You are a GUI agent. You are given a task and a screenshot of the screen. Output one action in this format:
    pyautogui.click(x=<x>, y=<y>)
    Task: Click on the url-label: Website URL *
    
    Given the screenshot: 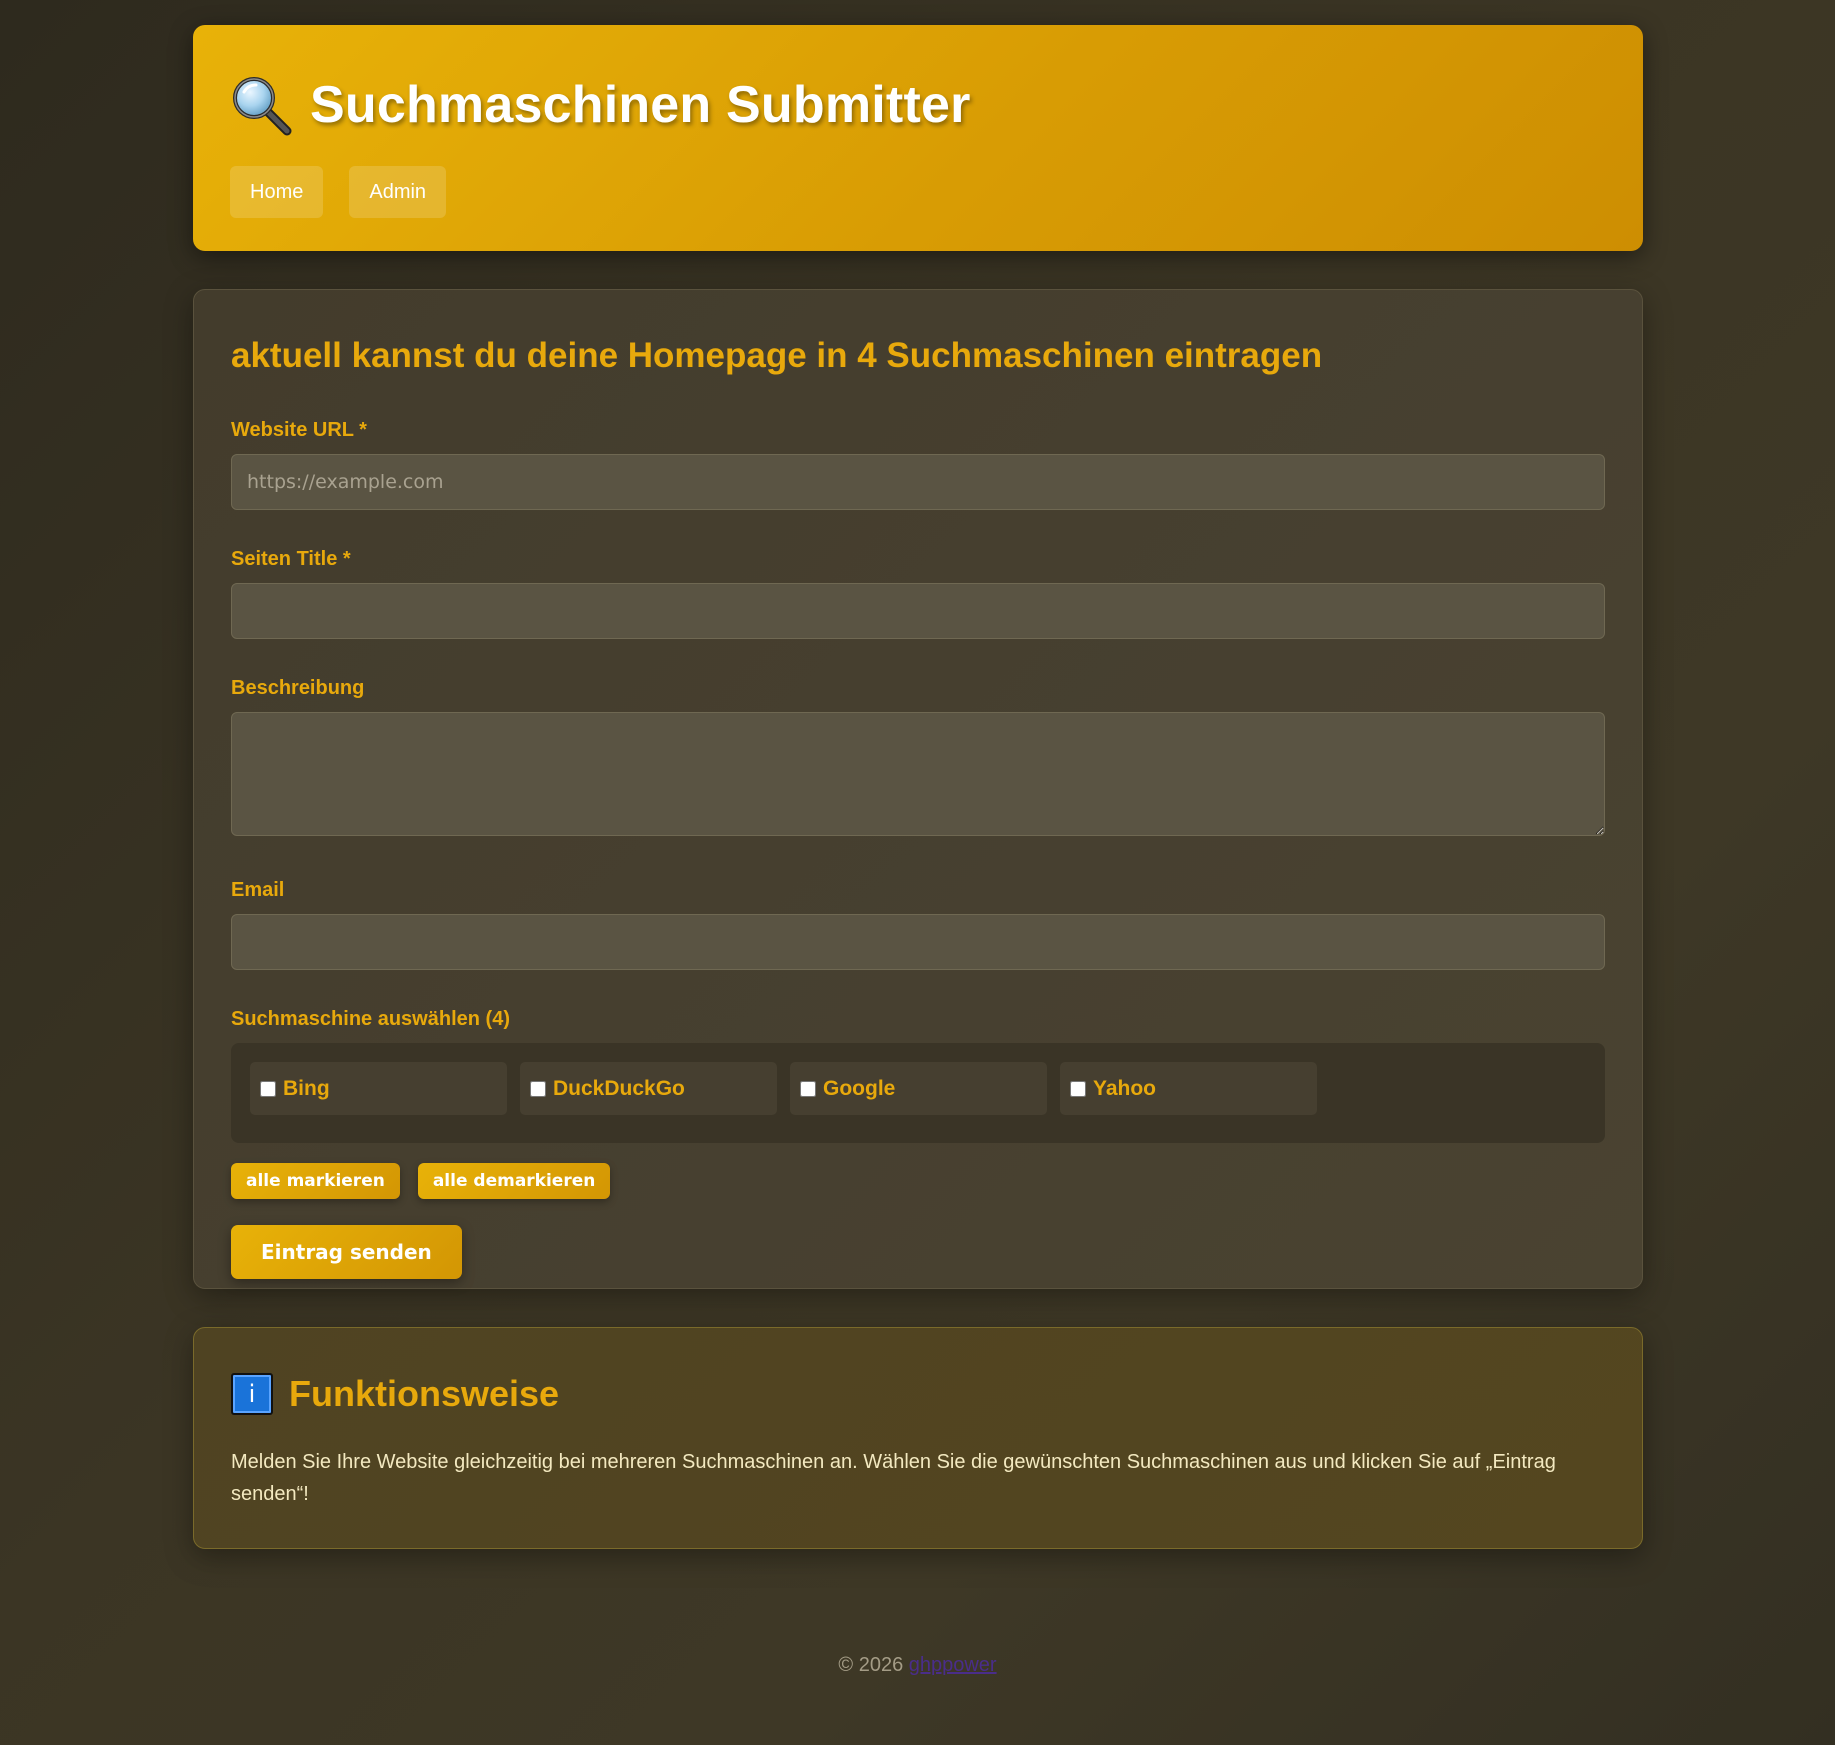 What is the action you would take?
    pyautogui.click(x=299, y=430)
    